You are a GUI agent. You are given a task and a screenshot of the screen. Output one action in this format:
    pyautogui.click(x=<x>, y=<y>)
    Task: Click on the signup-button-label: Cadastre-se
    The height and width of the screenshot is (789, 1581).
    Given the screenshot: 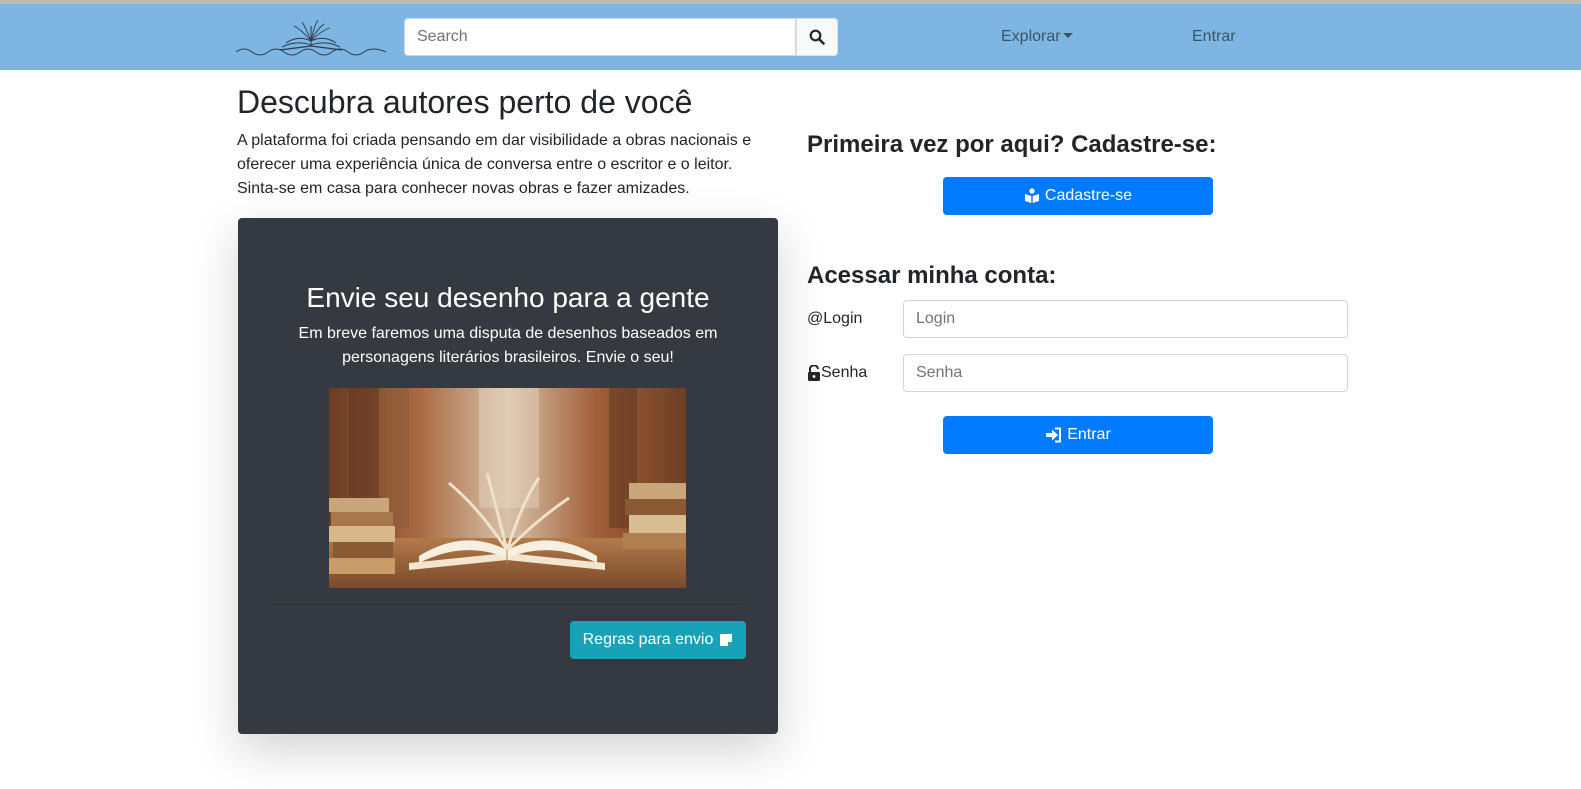 What is the action you would take?
    pyautogui.click(x=1088, y=195)
    